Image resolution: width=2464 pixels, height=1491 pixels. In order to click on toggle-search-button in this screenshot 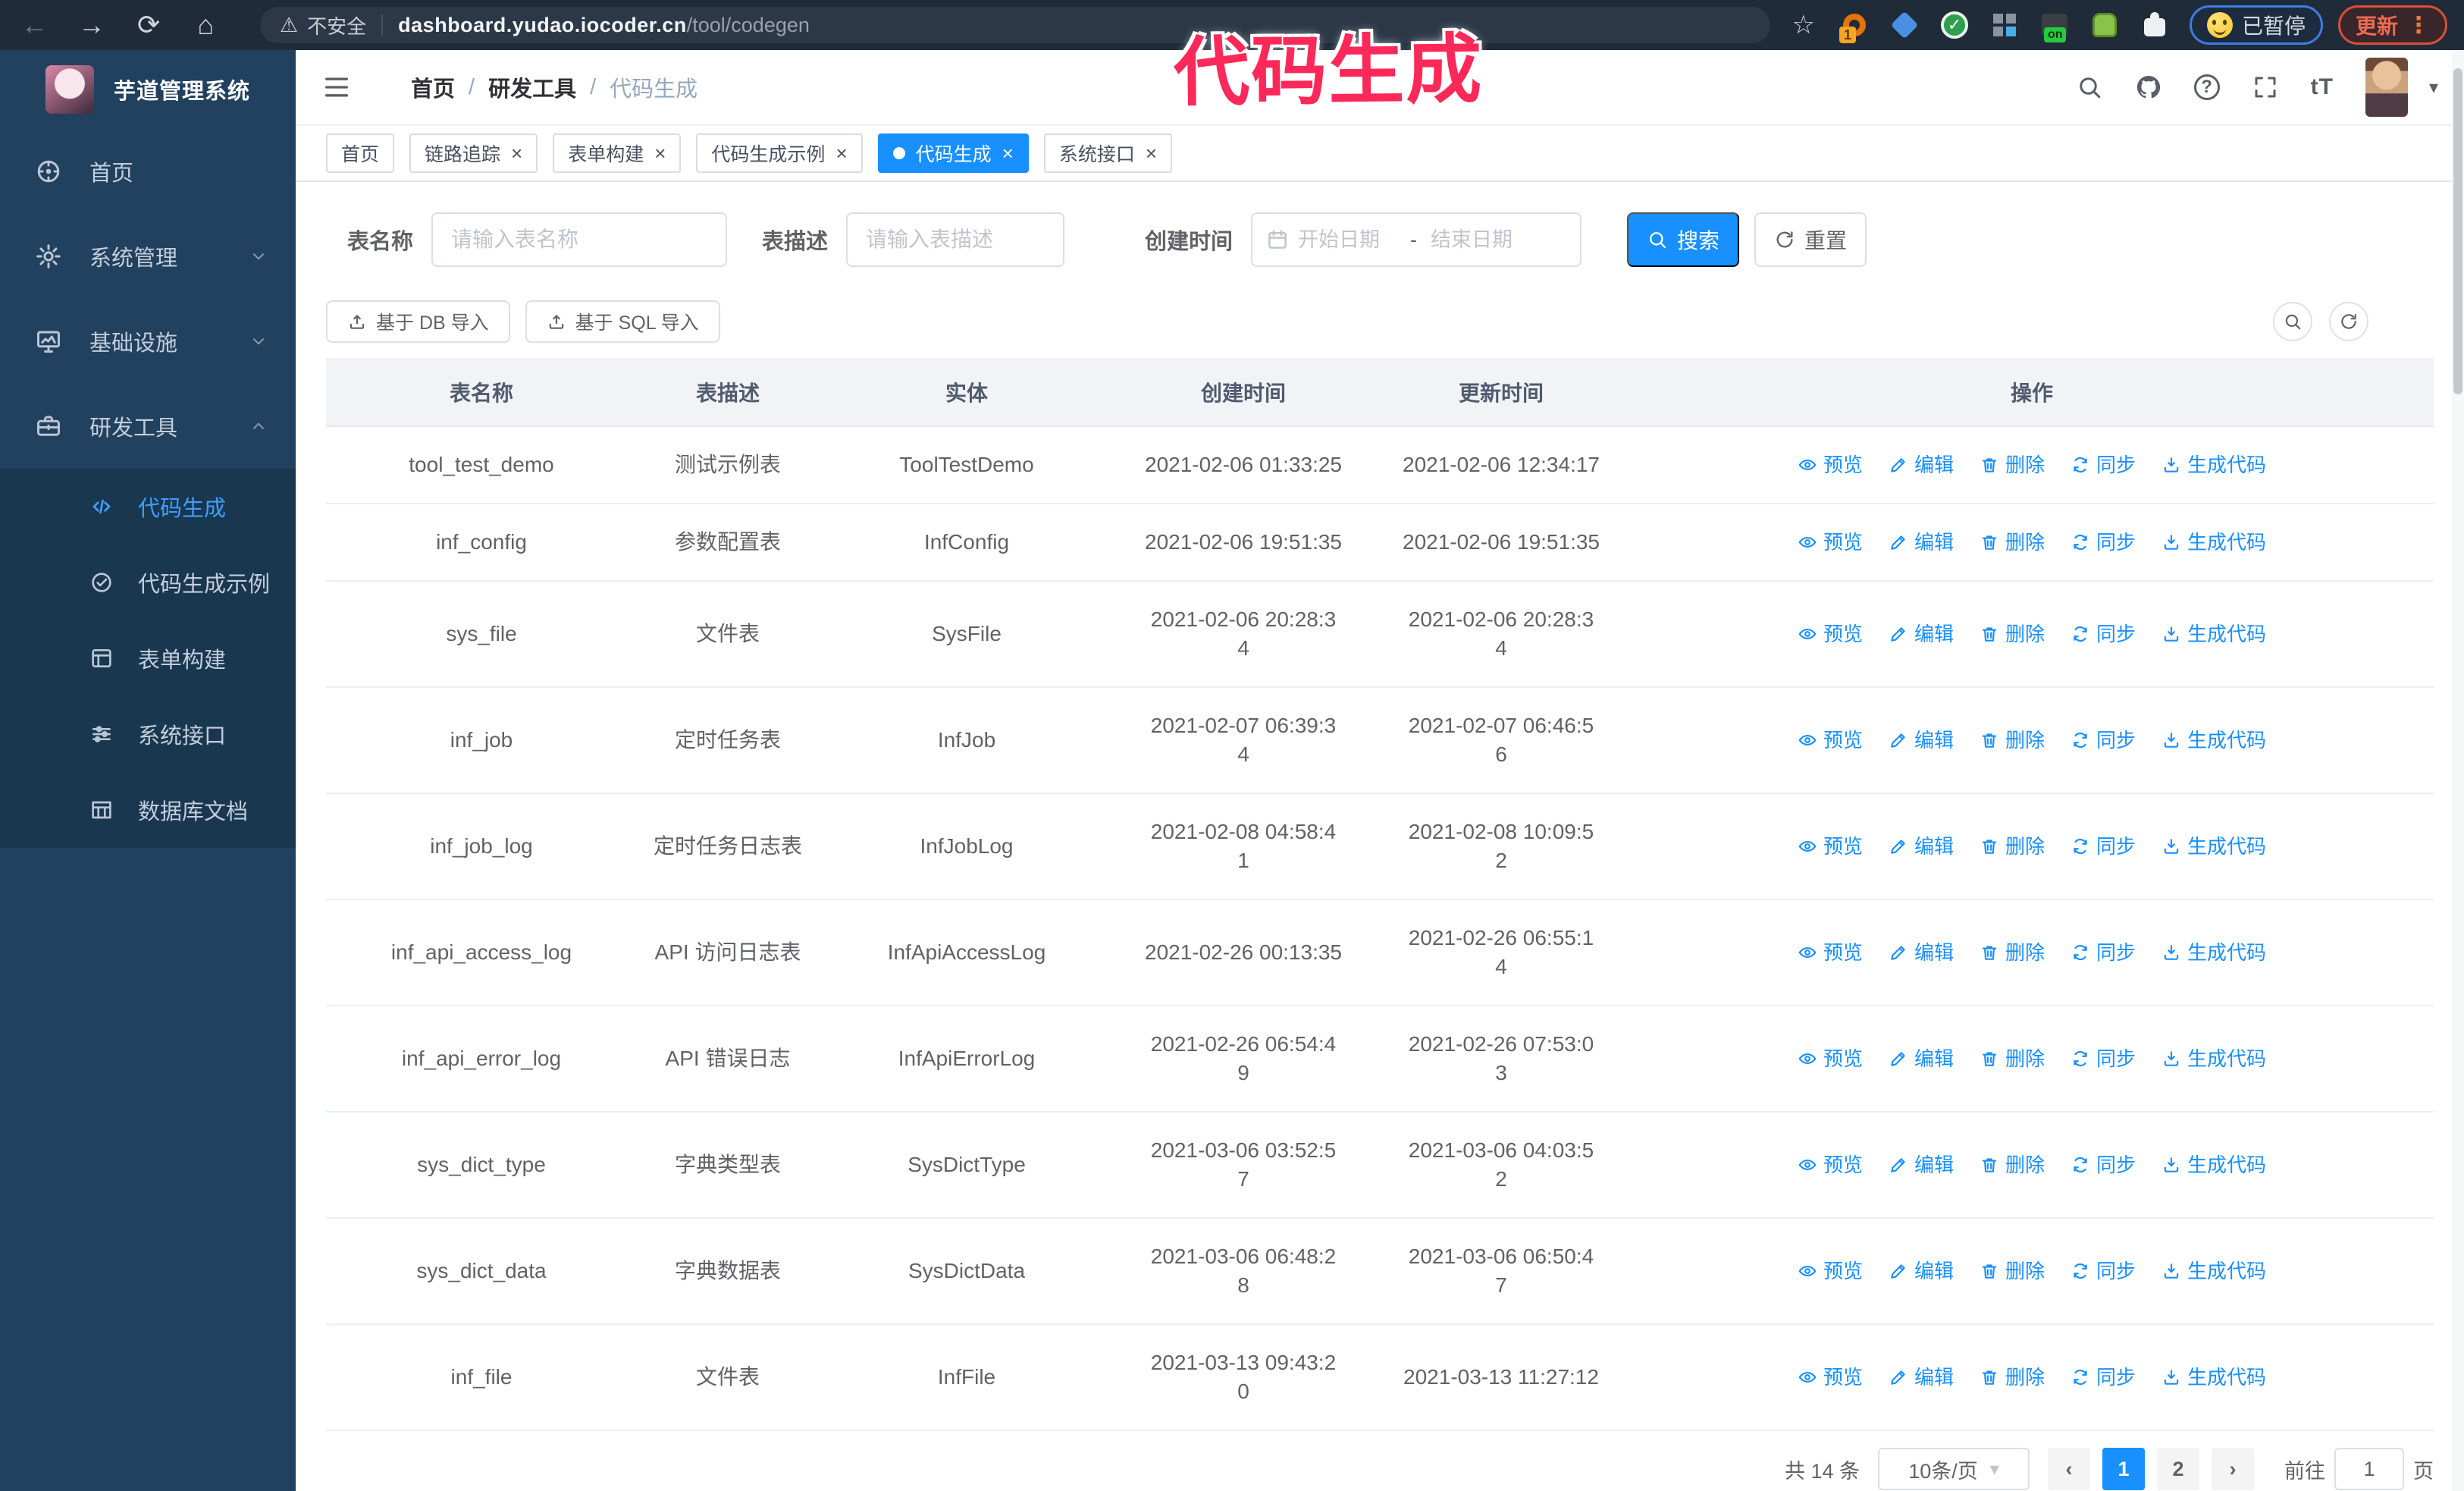, I will do `click(2293, 321)`.